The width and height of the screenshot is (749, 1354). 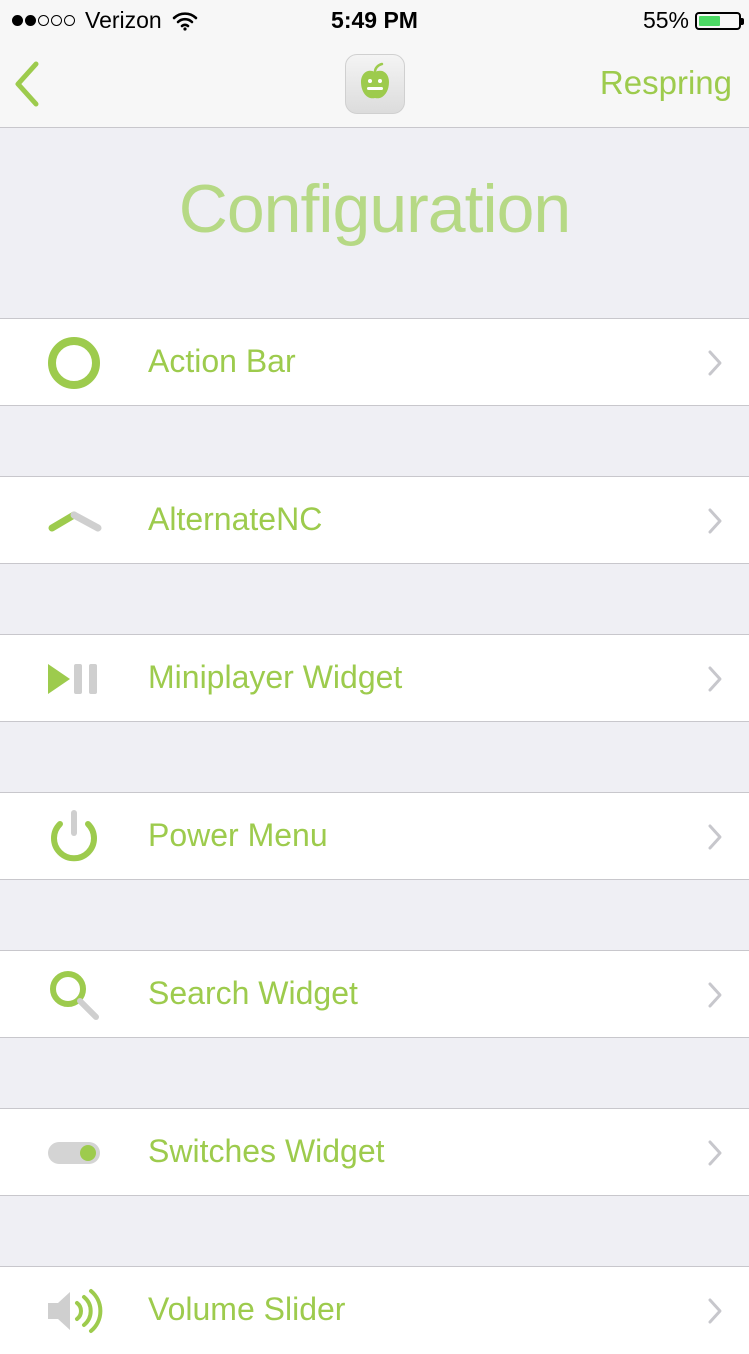 I want to click on cell-switches-widget: Switches Widget, so click(x=374, y=1152).